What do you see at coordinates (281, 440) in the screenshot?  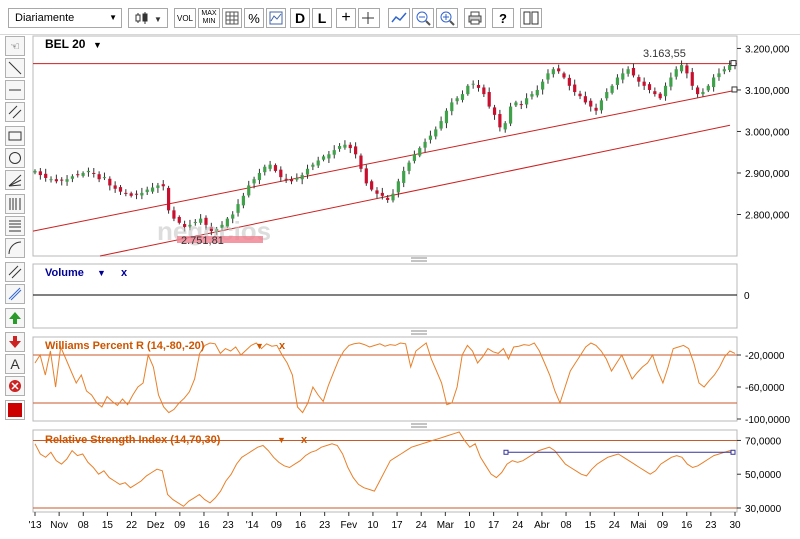 I see `rsi-dropdown-icon: ▼` at bounding box center [281, 440].